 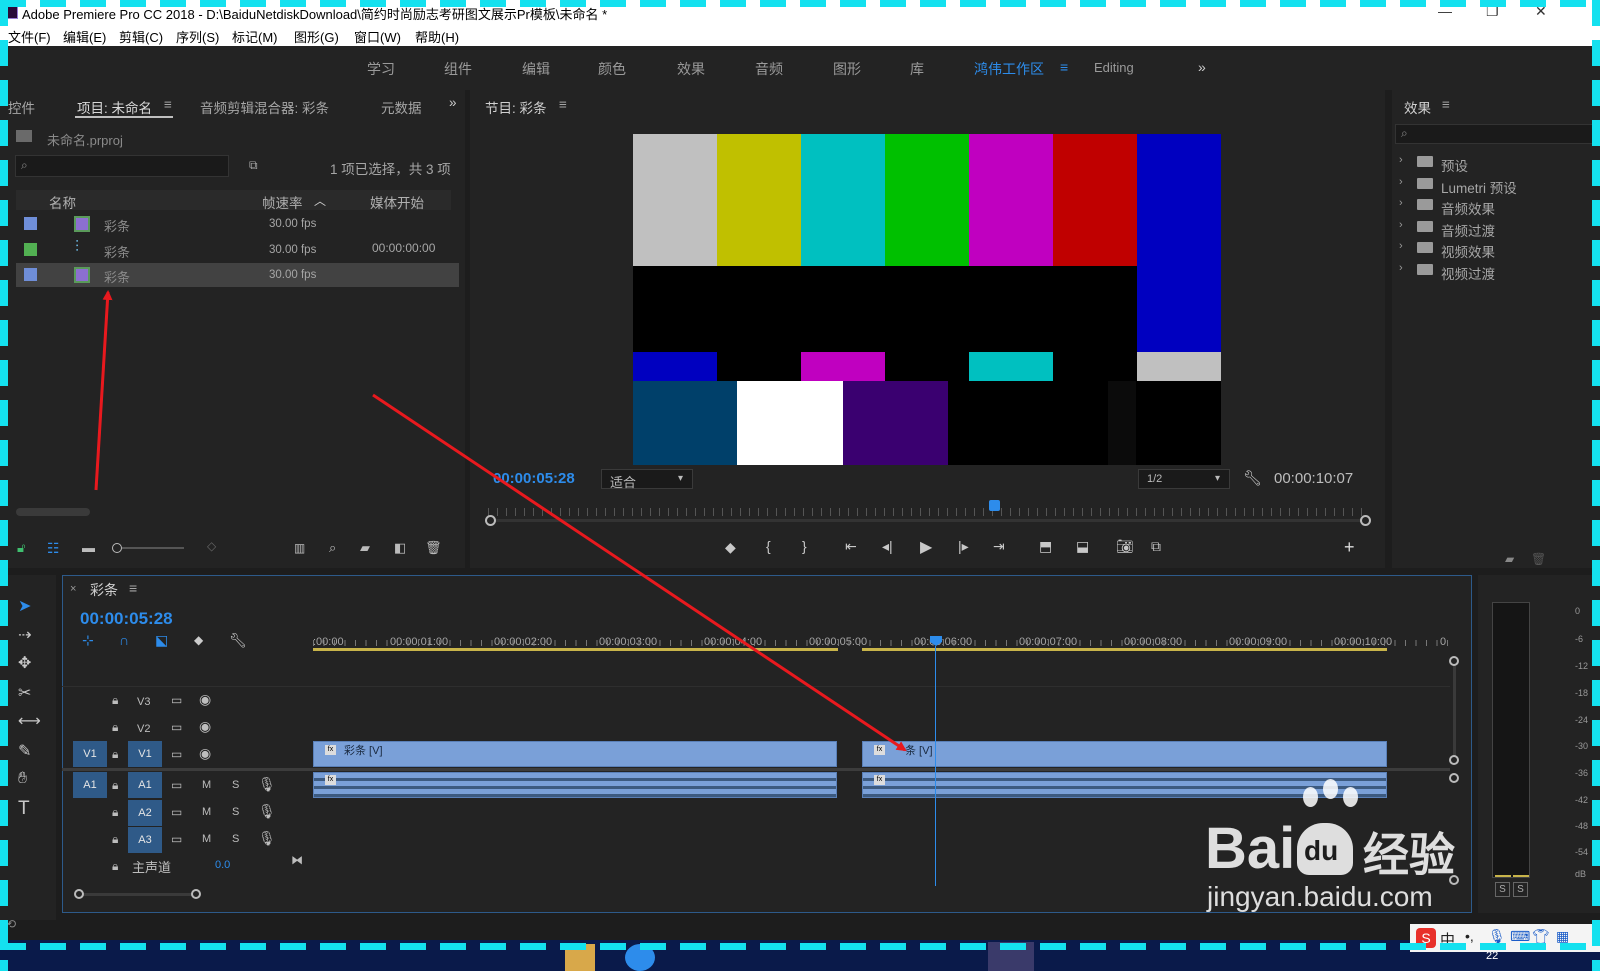 What do you see at coordinates (800, 946) in the screenshot?
I see `frame-bottom` at bounding box center [800, 946].